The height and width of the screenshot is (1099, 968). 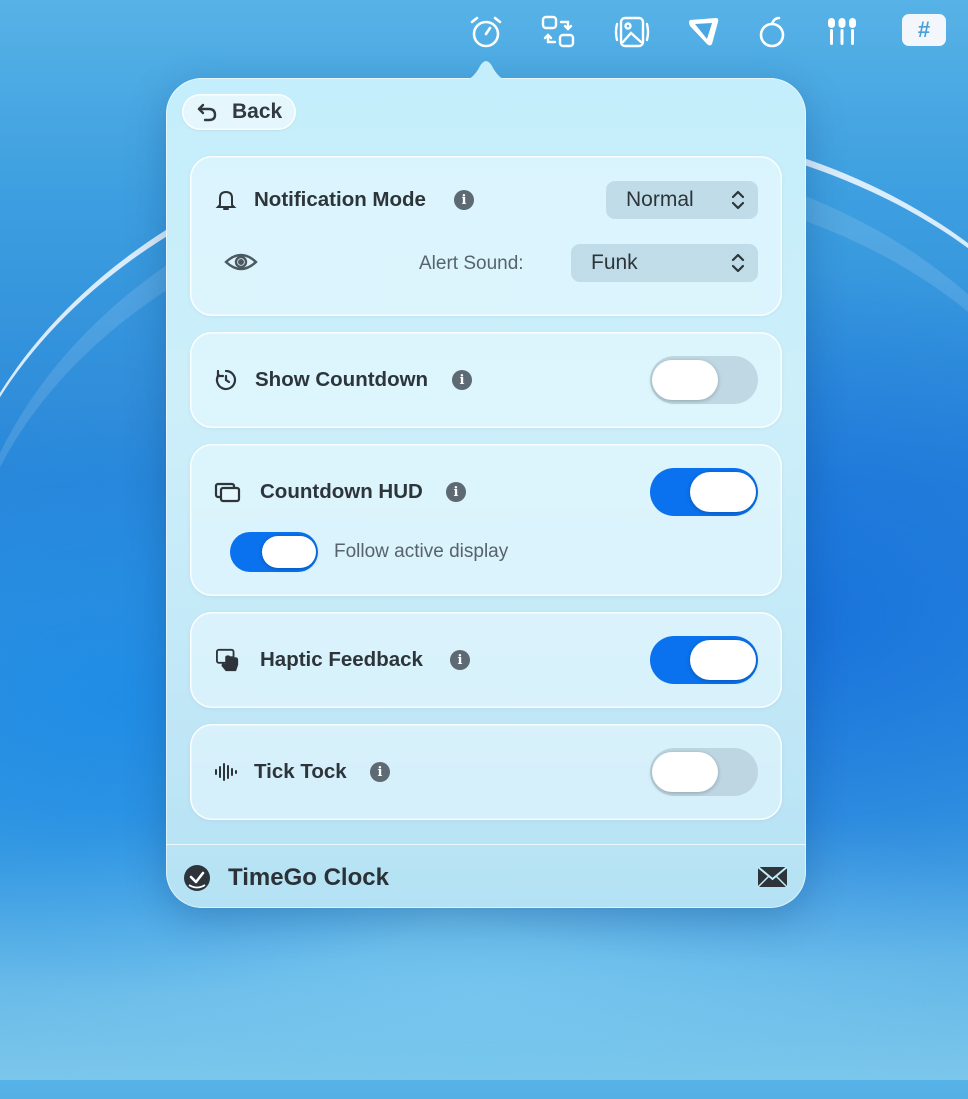 What do you see at coordinates (341, 659) in the screenshot?
I see `haptic-feedback-title: Haptic Feedback` at bounding box center [341, 659].